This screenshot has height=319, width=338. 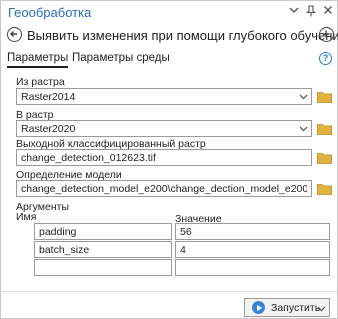 What do you see at coordinates (26, 217) in the screenshot?
I see `arguments-name-header: Имя` at bounding box center [26, 217].